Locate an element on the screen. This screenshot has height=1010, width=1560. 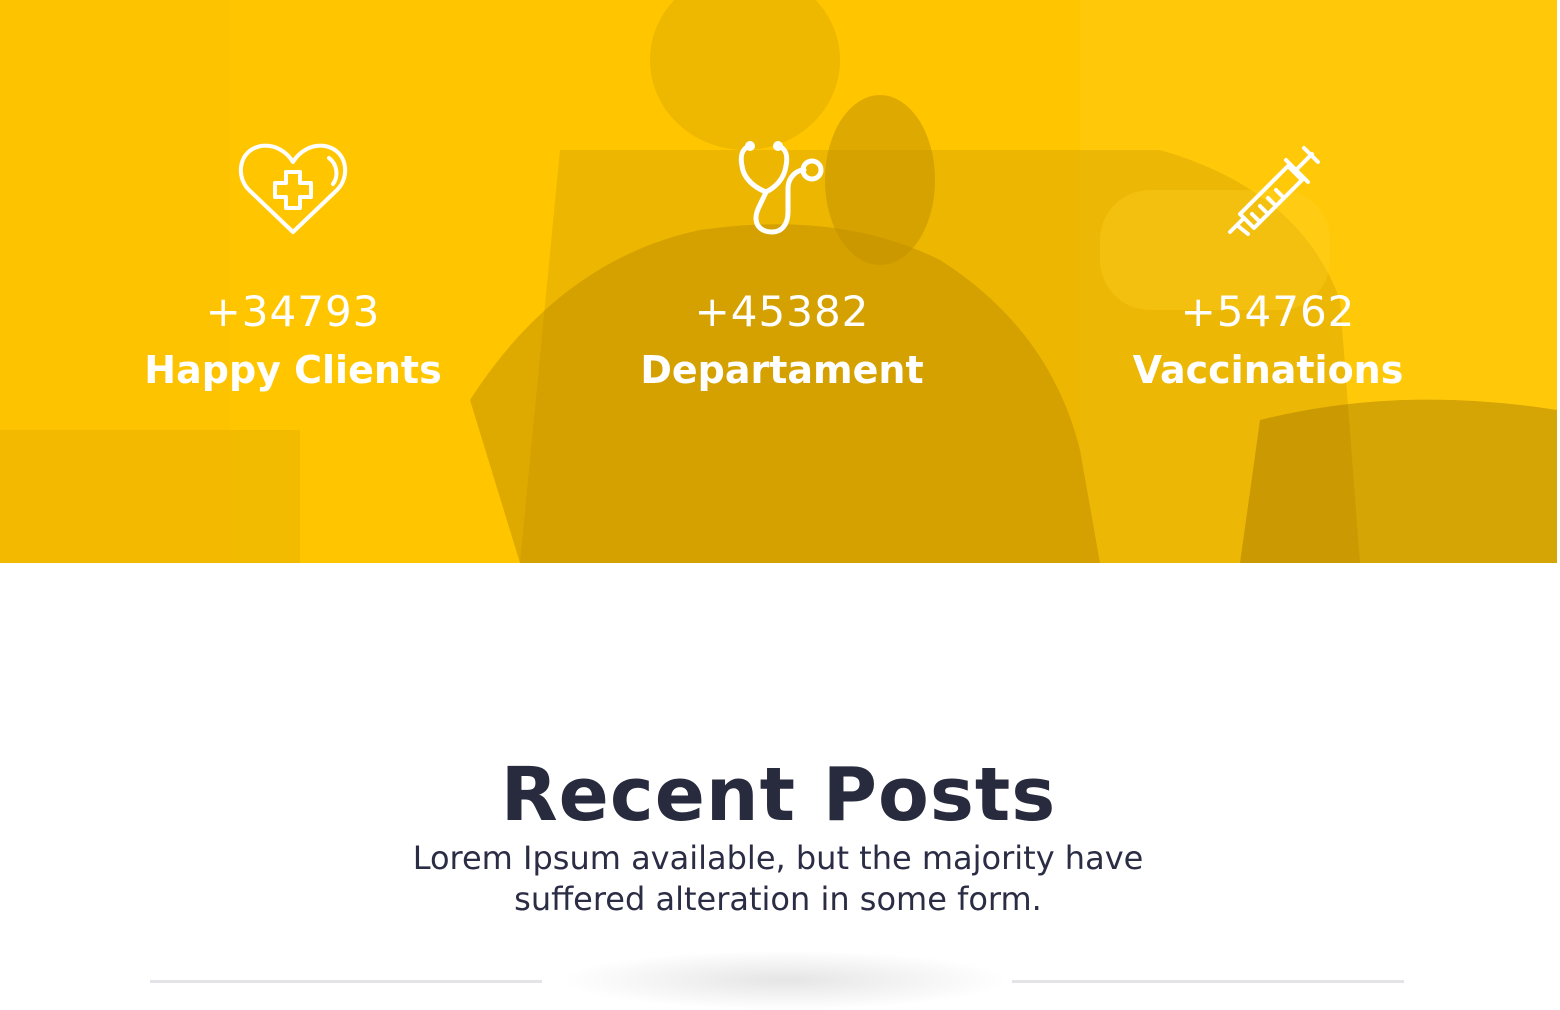
stat-departament: +45382 Departament is located at coordinates (782, 267).